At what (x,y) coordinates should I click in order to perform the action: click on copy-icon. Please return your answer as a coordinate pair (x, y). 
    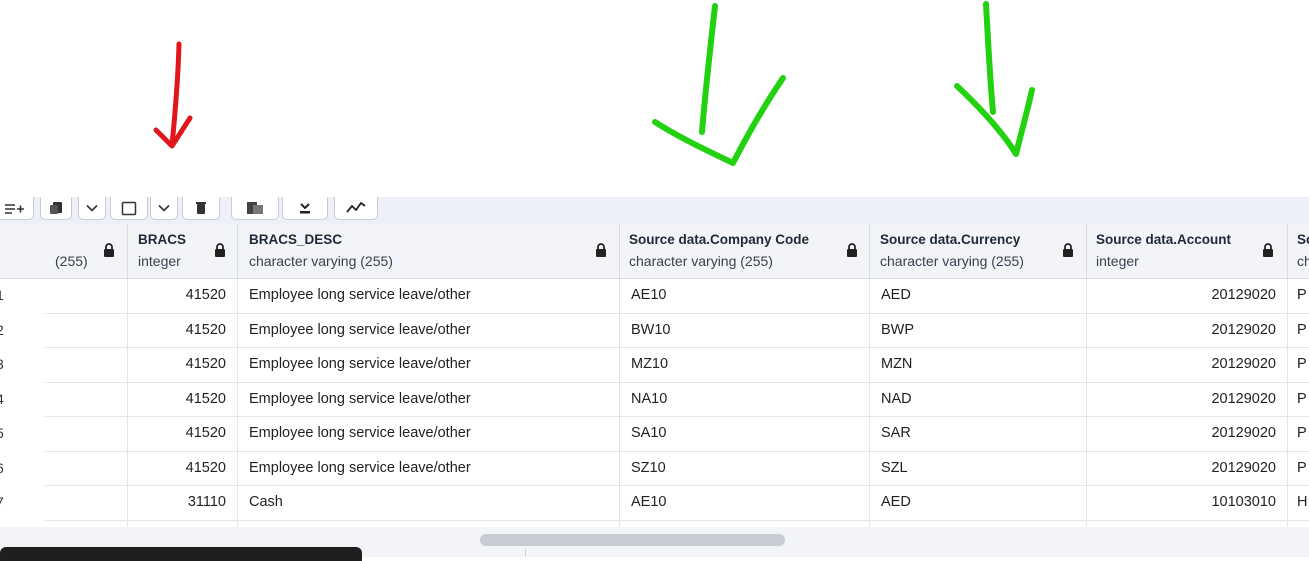
    Looking at the image, I should click on (56, 208).